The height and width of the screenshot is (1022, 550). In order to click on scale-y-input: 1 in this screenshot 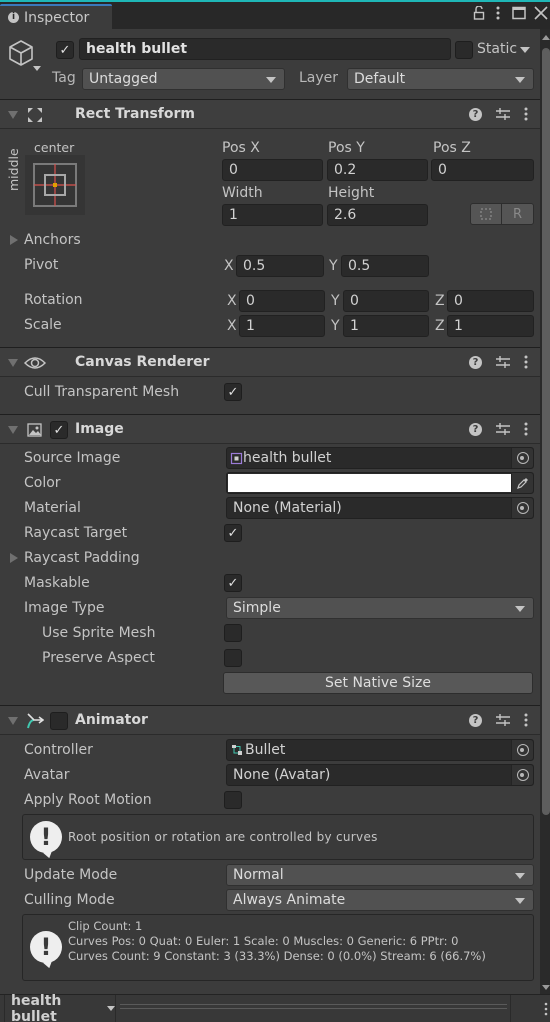, I will do `click(386, 326)`.